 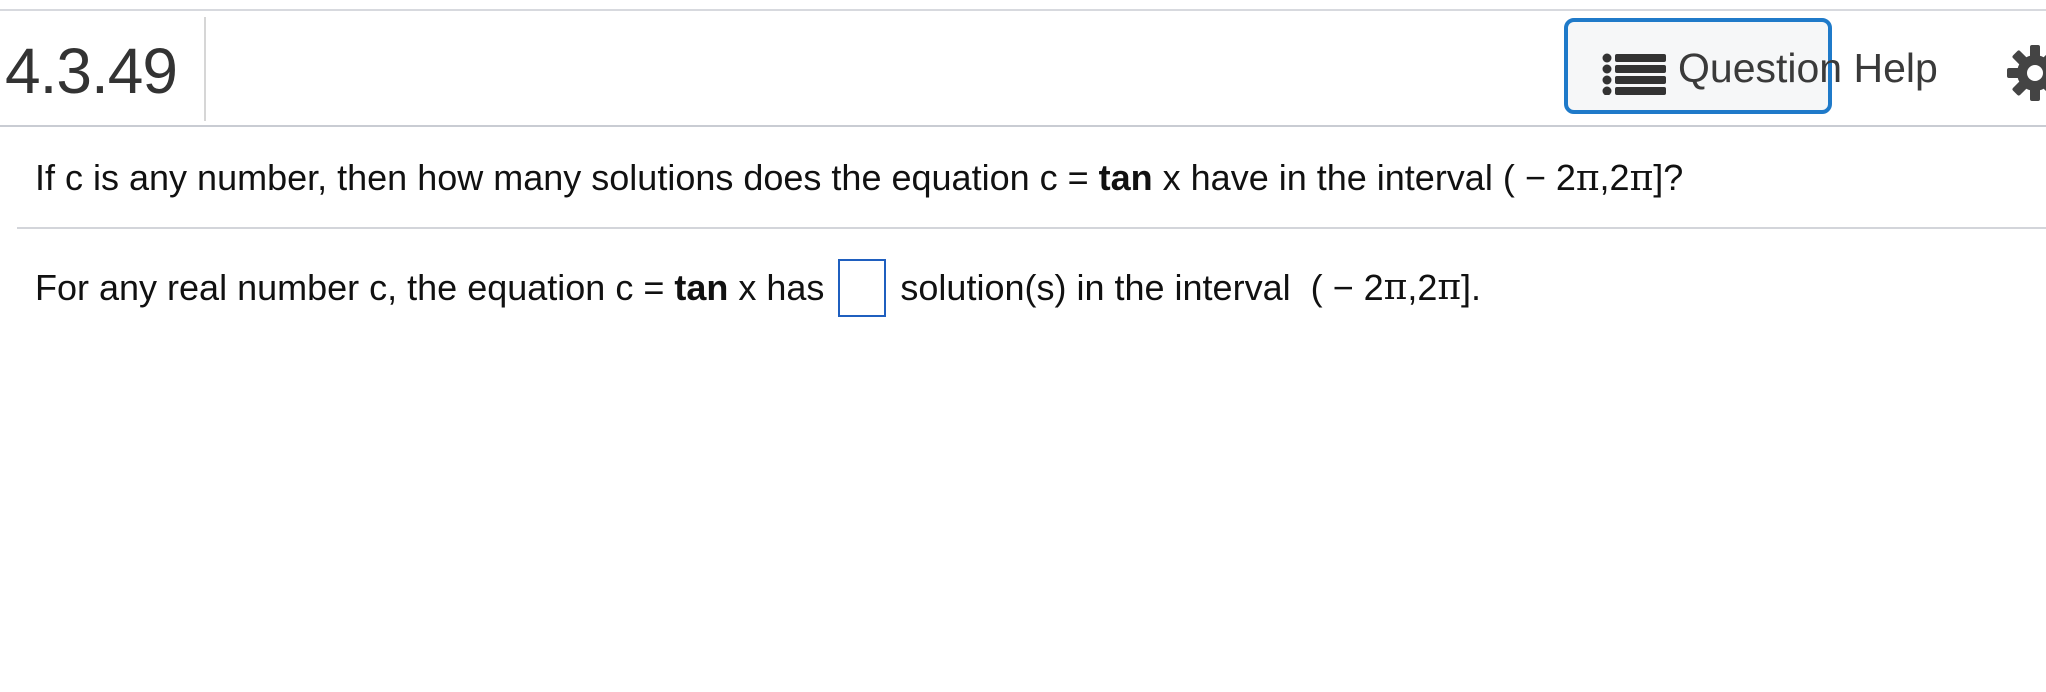 What do you see at coordinates (1364, 177) in the screenshot?
I see `question-text-mid: x have in the interval ( − 2` at bounding box center [1364, 177].